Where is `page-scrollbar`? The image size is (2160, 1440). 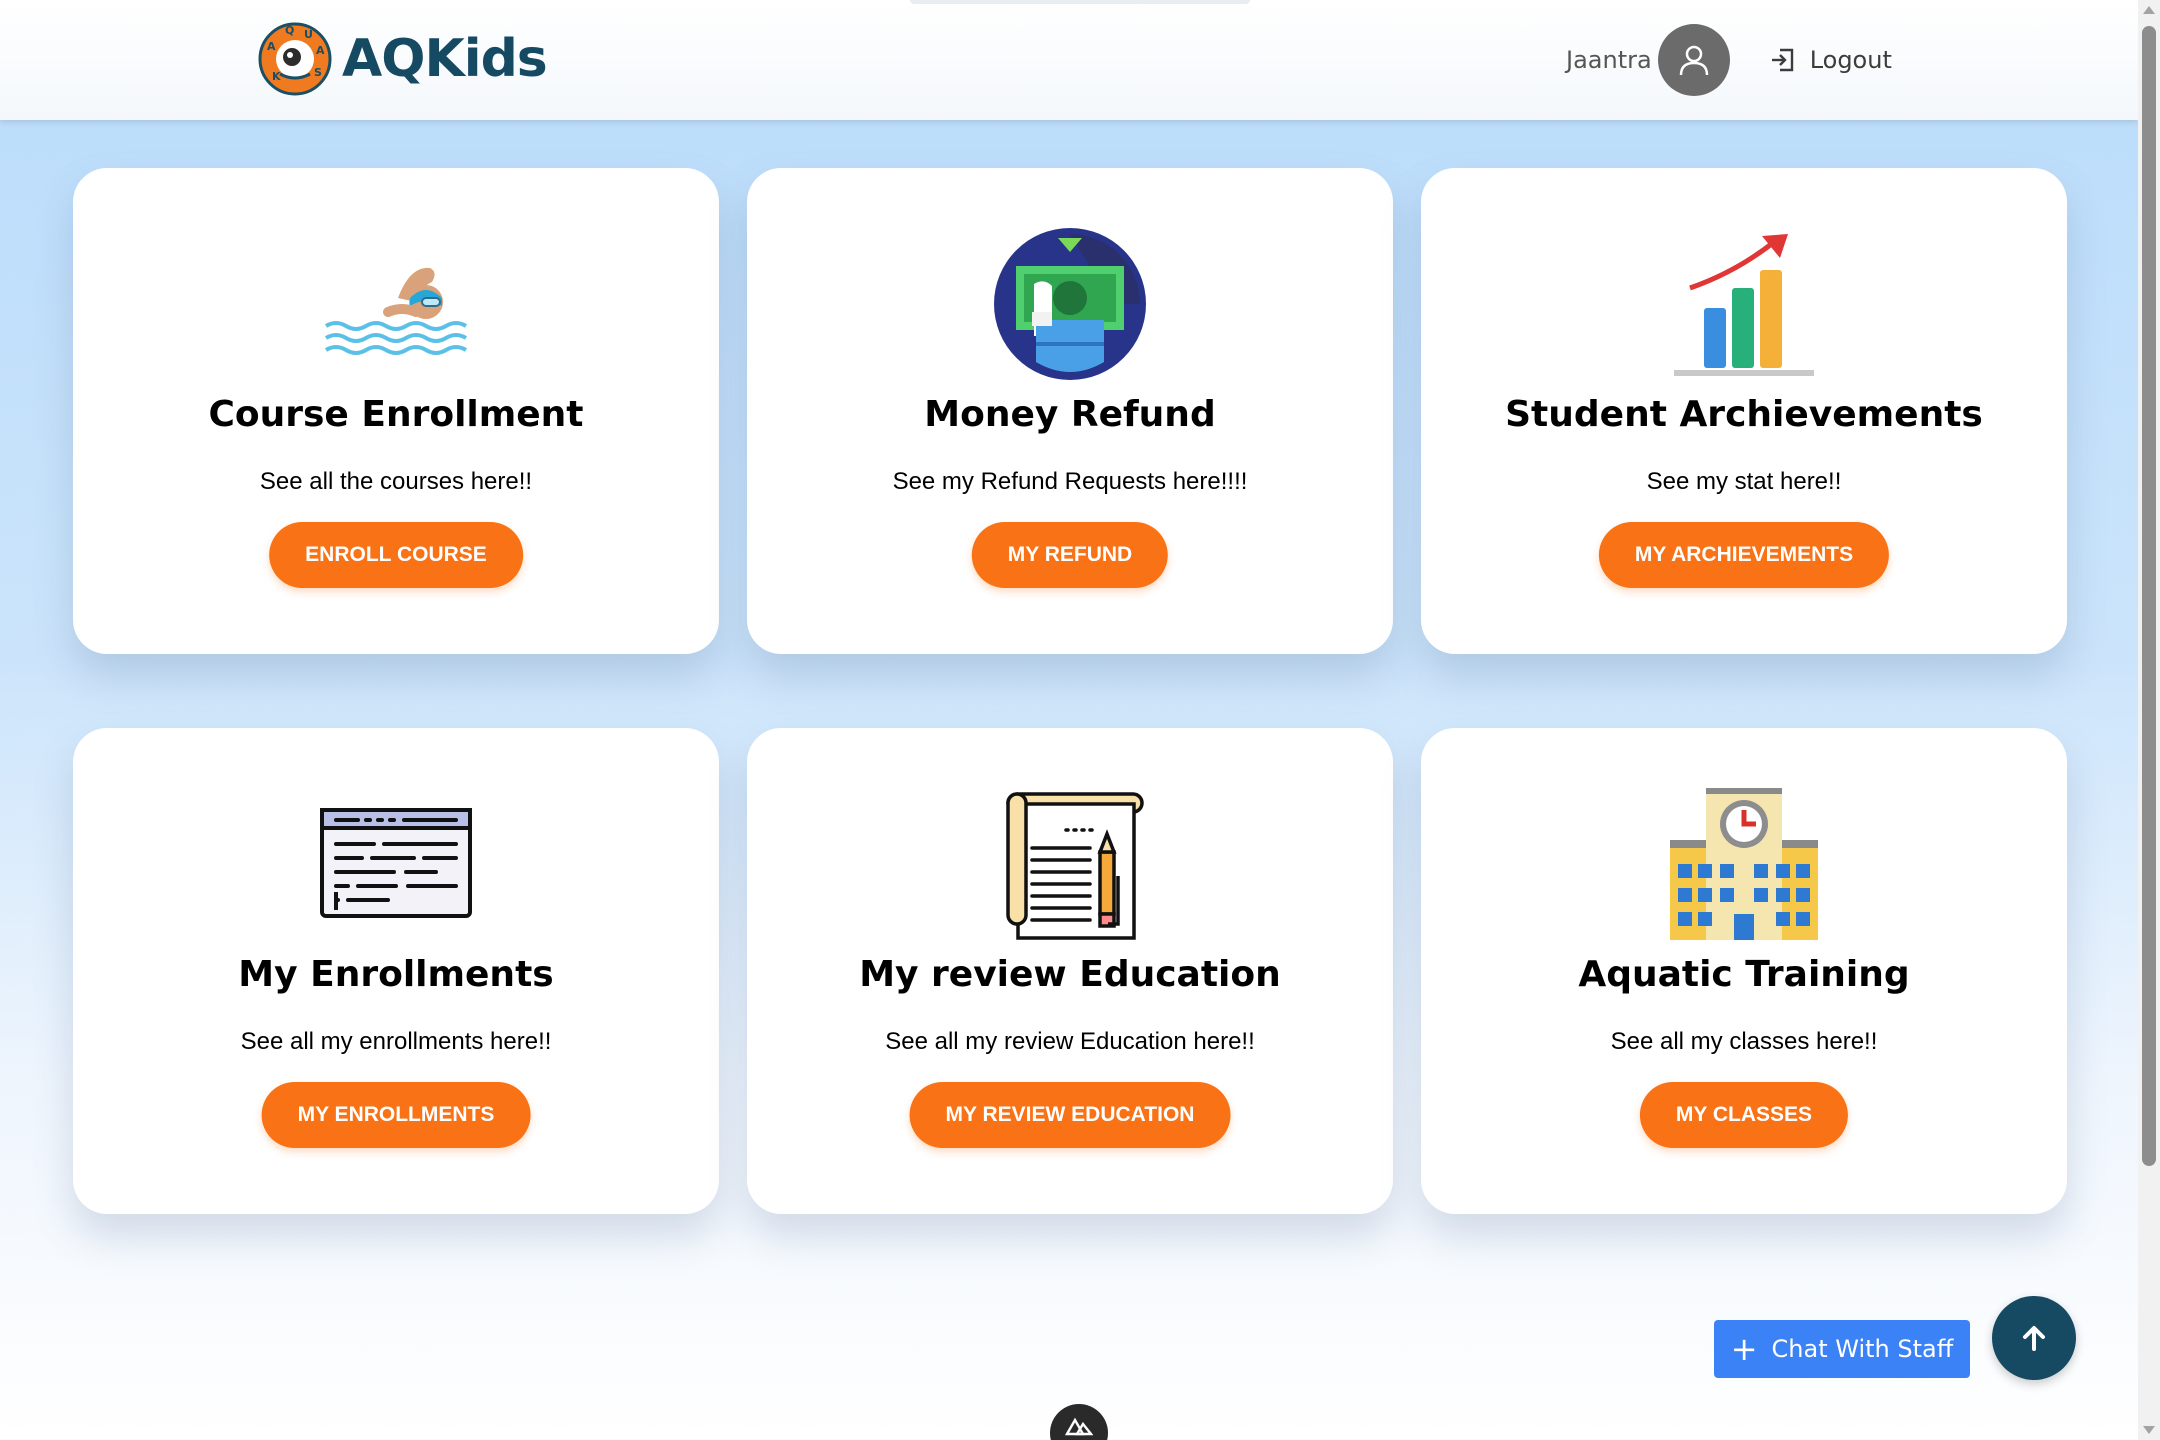 page-scrollbar is located at coordinates (2149, 720).